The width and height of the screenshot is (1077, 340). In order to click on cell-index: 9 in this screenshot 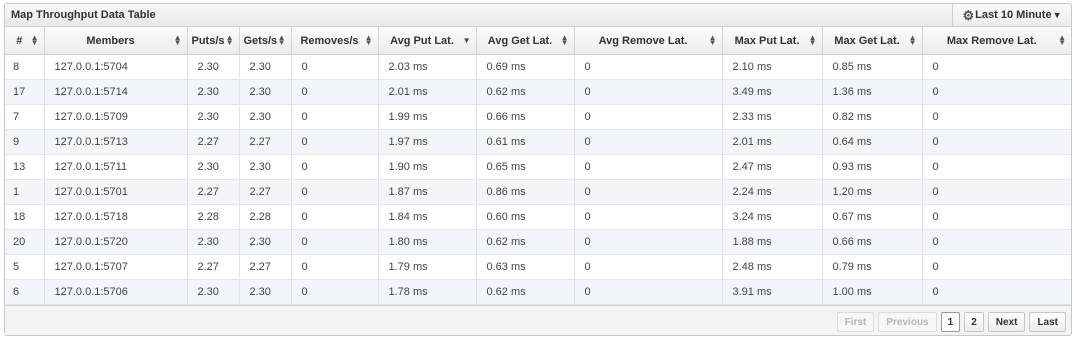, I will do `click(25, 142)`.